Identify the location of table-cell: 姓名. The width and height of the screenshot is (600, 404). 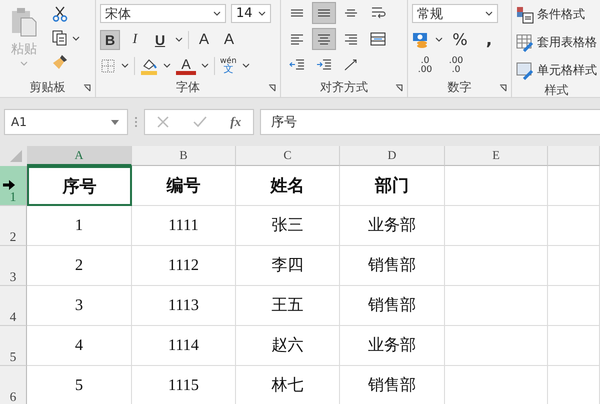
(288, 186).